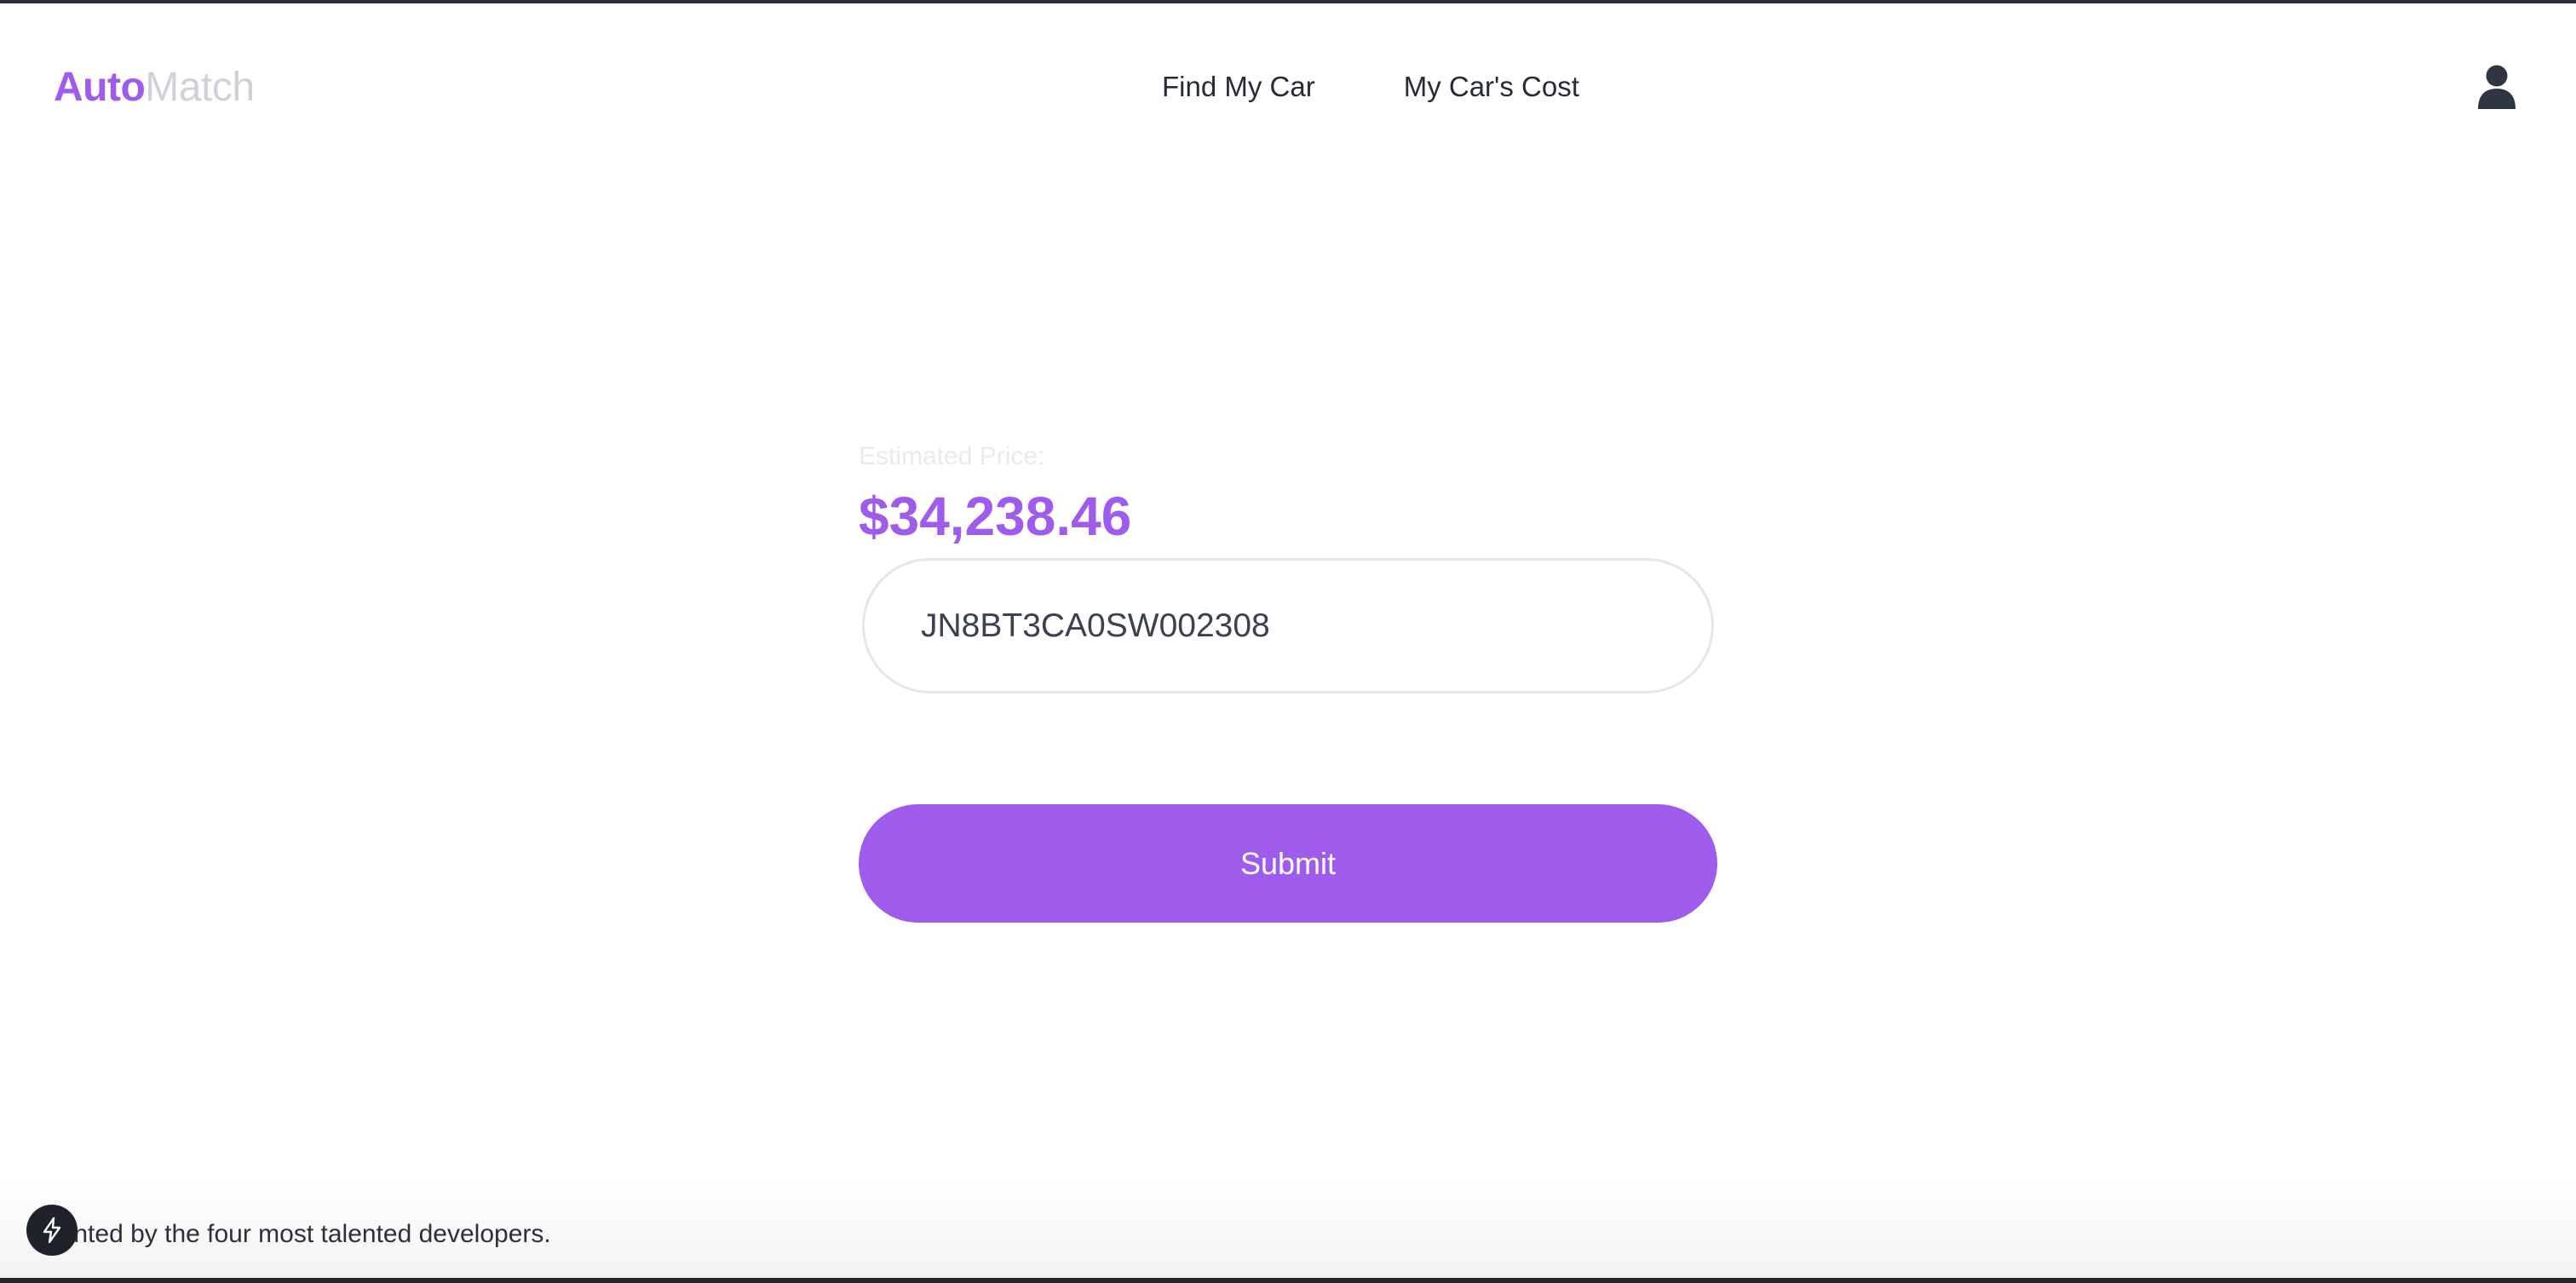  Describe the element at coordinates (52, 1230) in the screenshot. I see `lightning-icon` at that location.